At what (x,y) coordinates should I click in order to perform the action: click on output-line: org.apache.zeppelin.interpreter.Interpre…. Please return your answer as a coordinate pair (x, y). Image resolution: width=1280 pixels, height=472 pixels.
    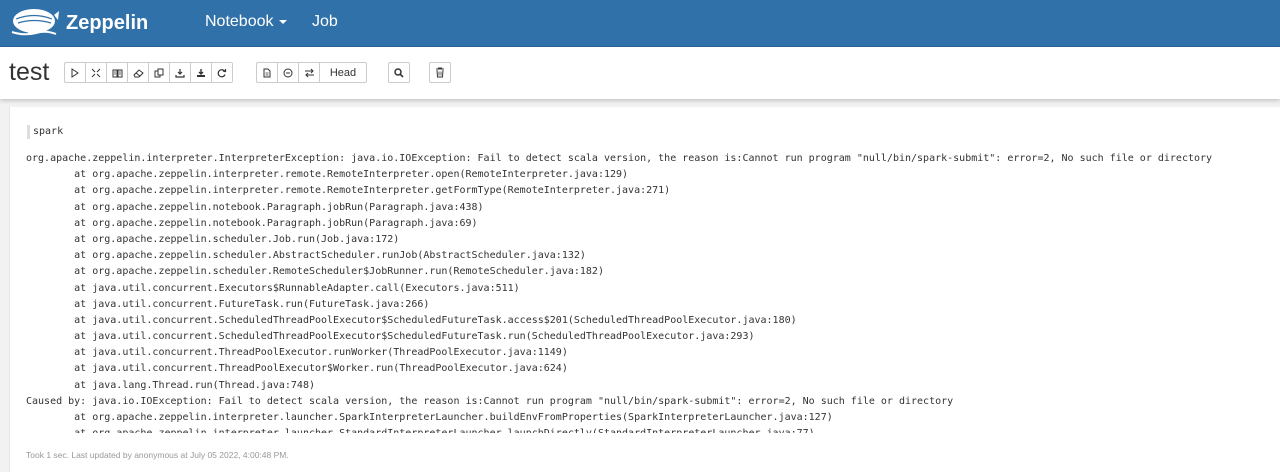
    Looking at the image, I should click on (619, 158).